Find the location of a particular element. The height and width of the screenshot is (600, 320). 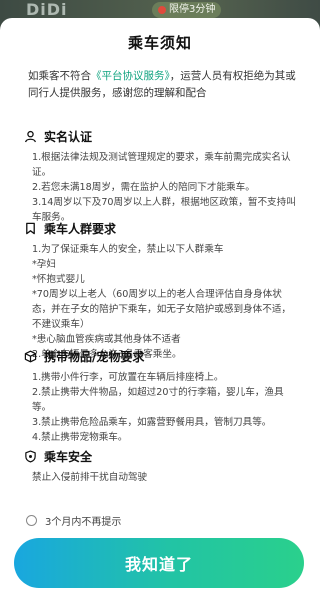

section-title: 乘车安全 is located at coordinates (68, 457).